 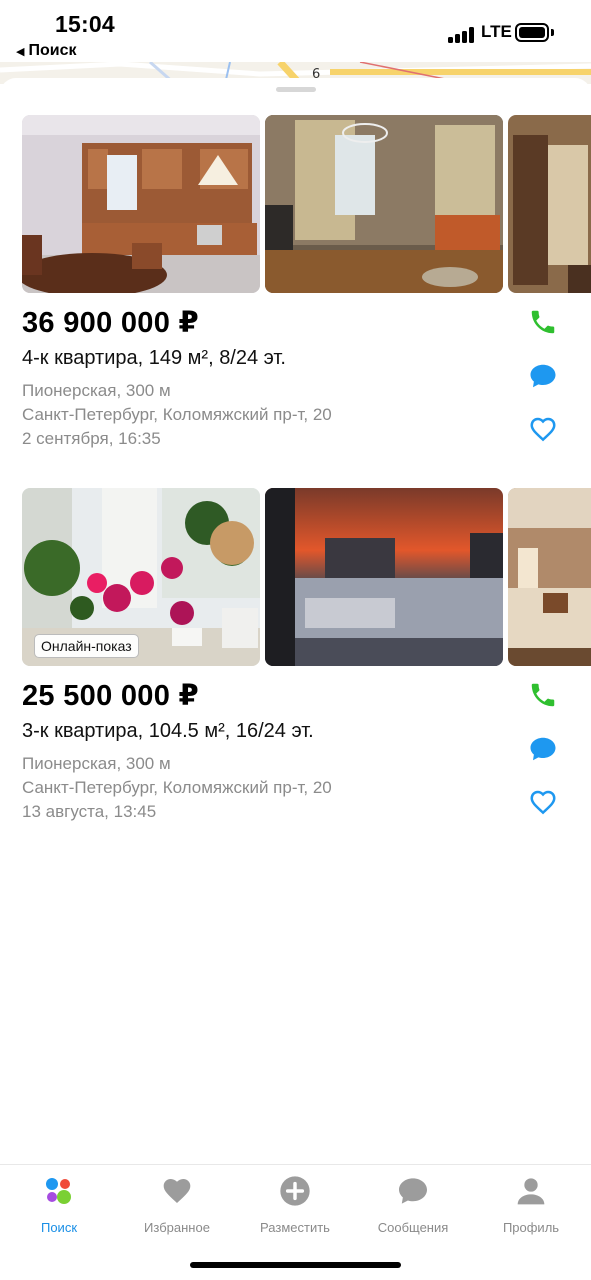 I want to click on photo-carousel, so click(x=306, y=204).